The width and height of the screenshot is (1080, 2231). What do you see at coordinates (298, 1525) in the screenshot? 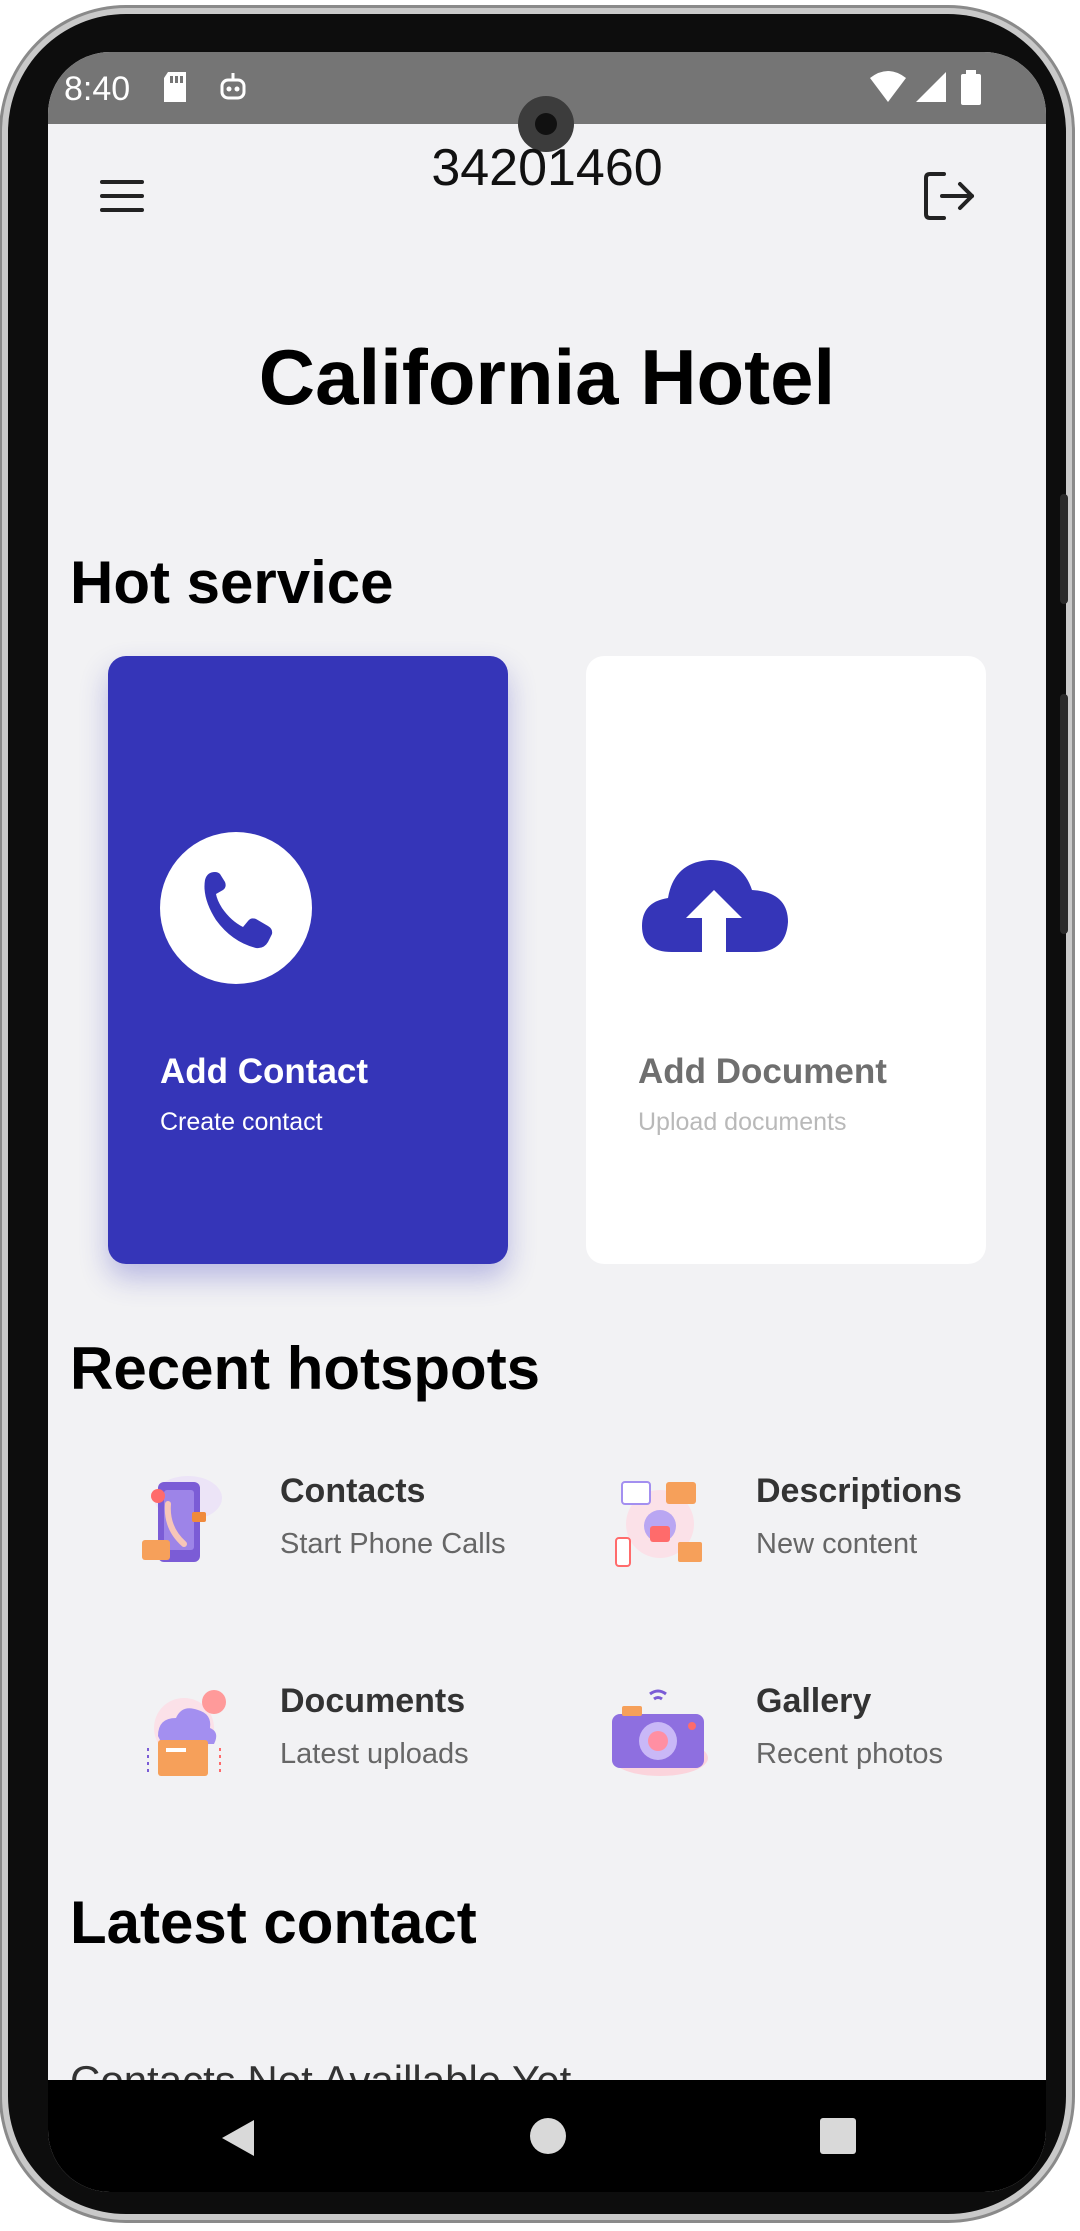
I see `hotspot-contacts: Contacts Start Phone Calls` at bounding box center [298, 1525].